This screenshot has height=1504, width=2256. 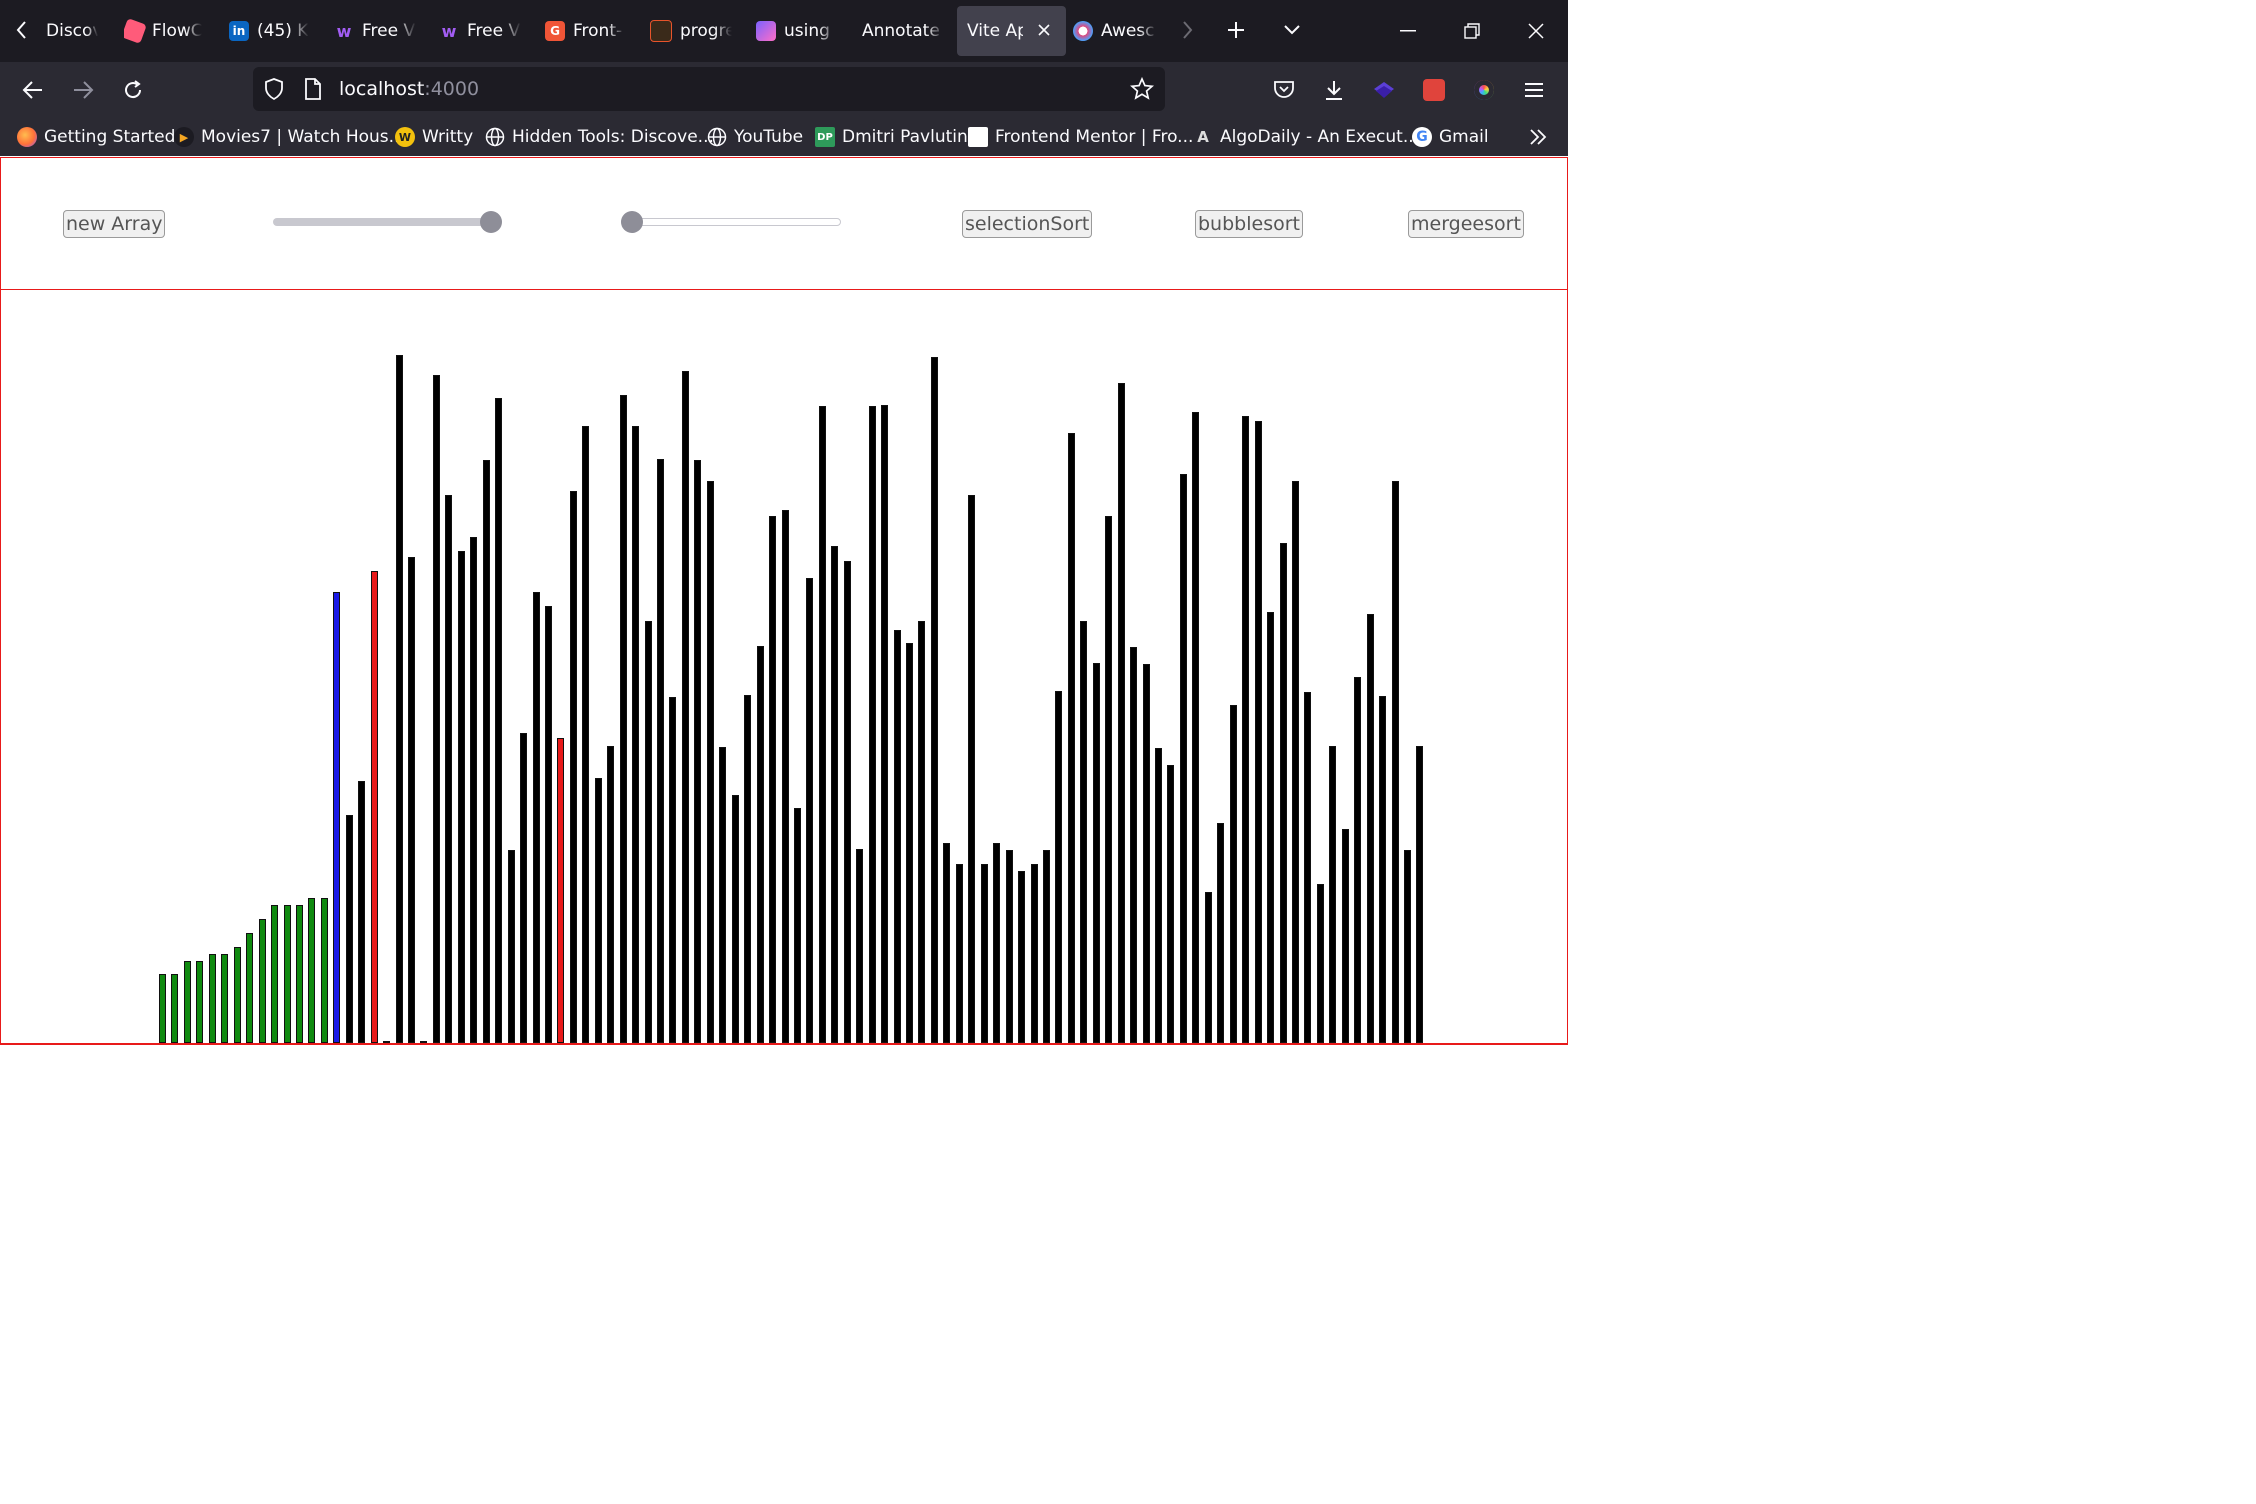 What do you see at coordinates (448, 137) in the screenshot?
I see `bookmark-label: Writty` at bounding box center [448, 137].